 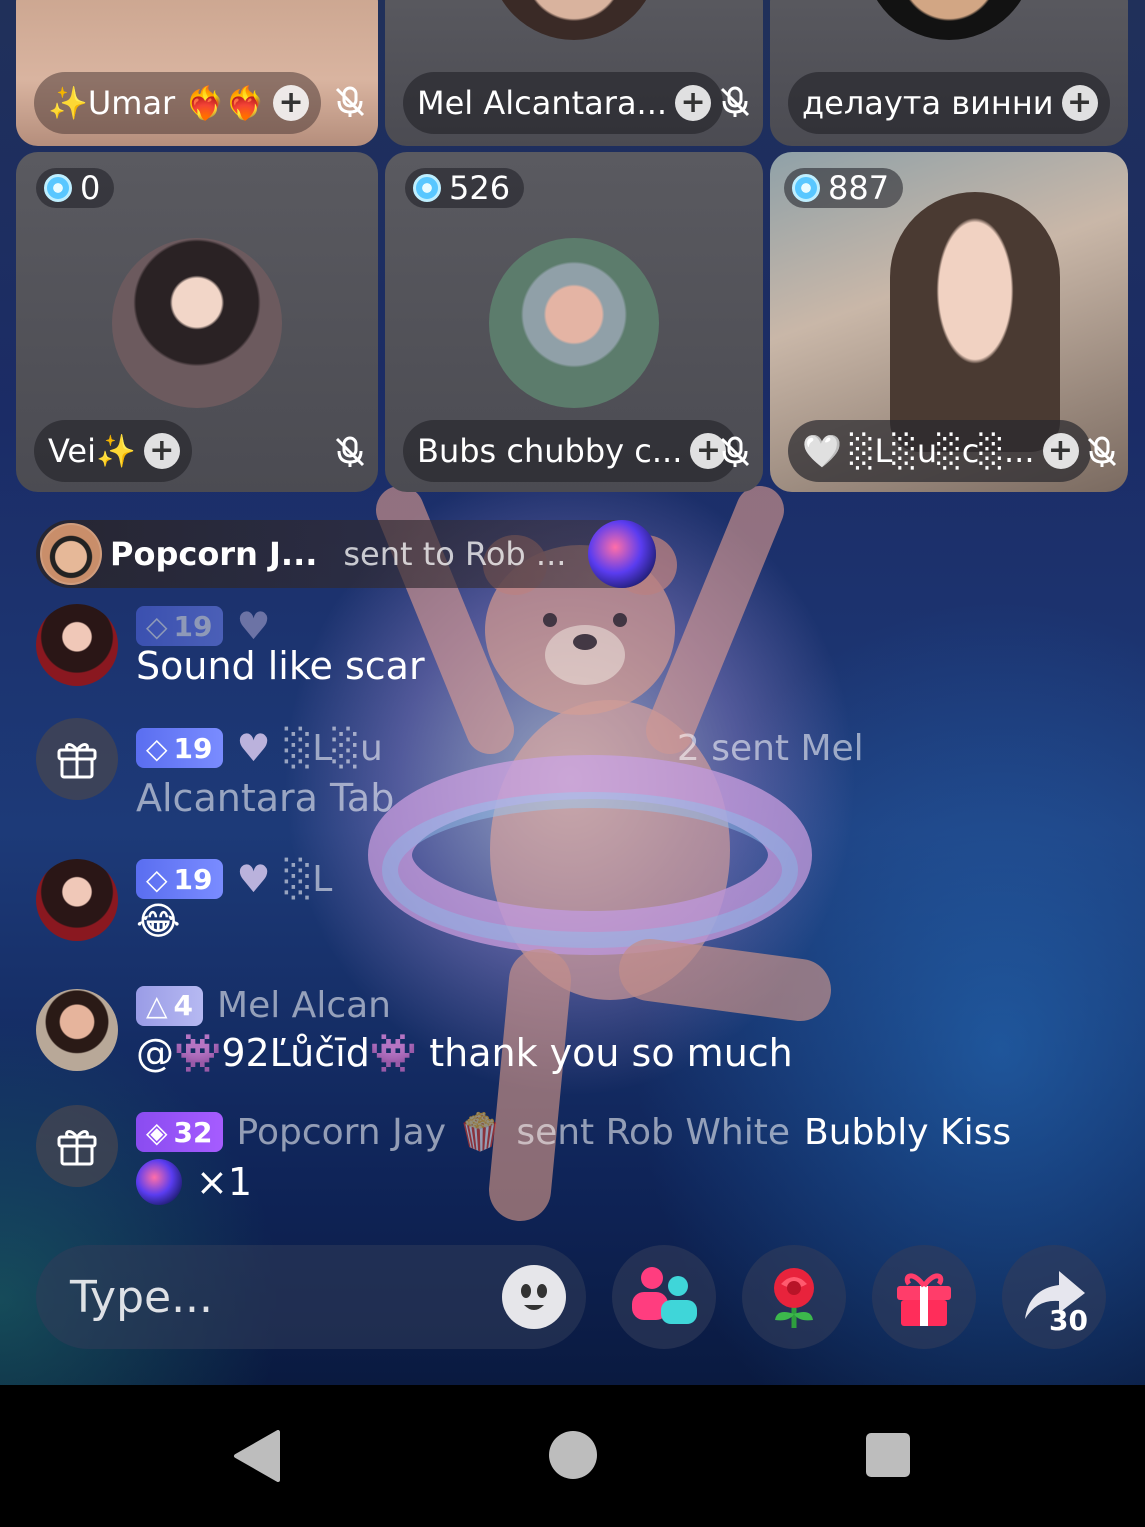 I want to click on gift-button, so click(x=924, y=1297).